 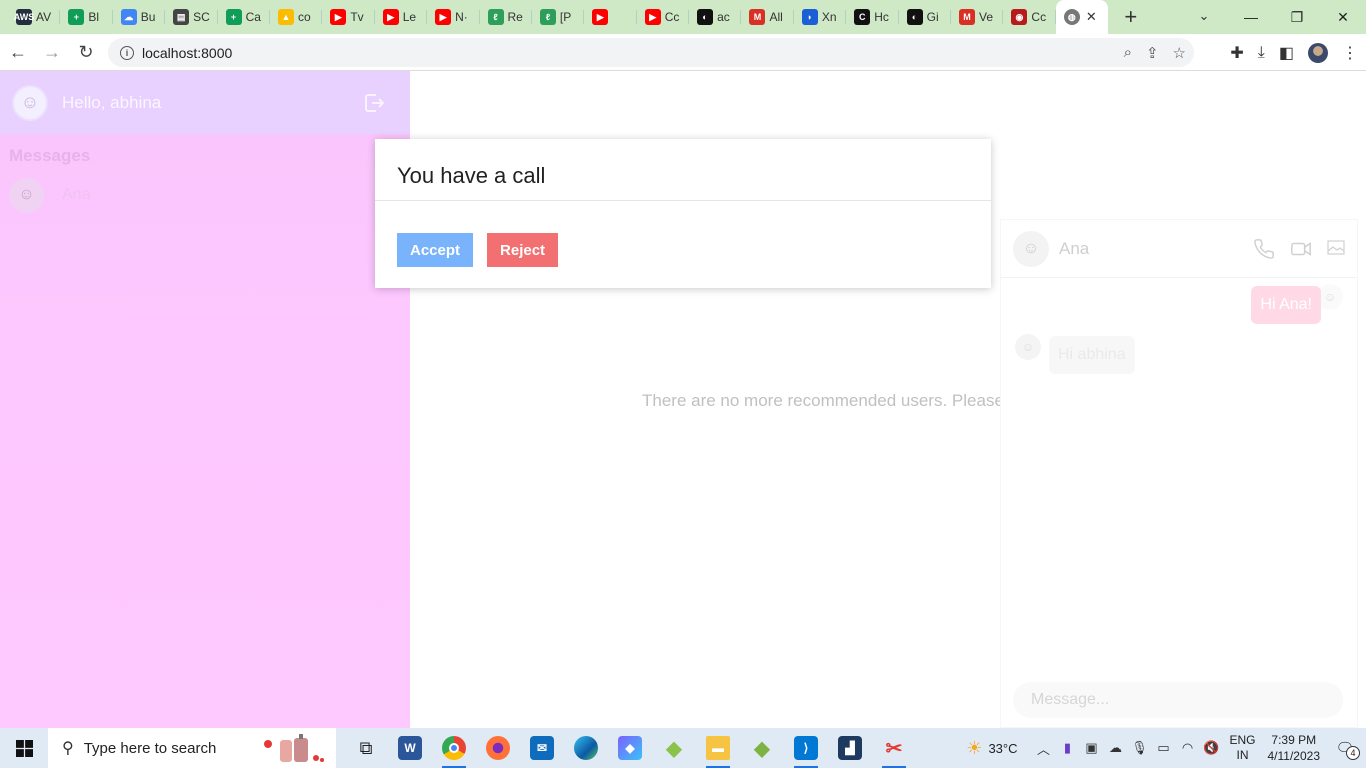 I want to click on taskbar-mail: ✉, so click(x=542, y=748).